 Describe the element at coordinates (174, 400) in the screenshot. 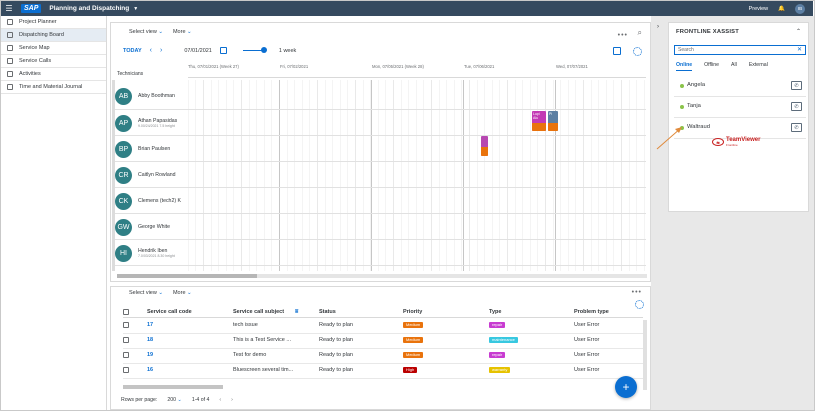

I see `rows-per-page-select: 200 ⌄` at that location.